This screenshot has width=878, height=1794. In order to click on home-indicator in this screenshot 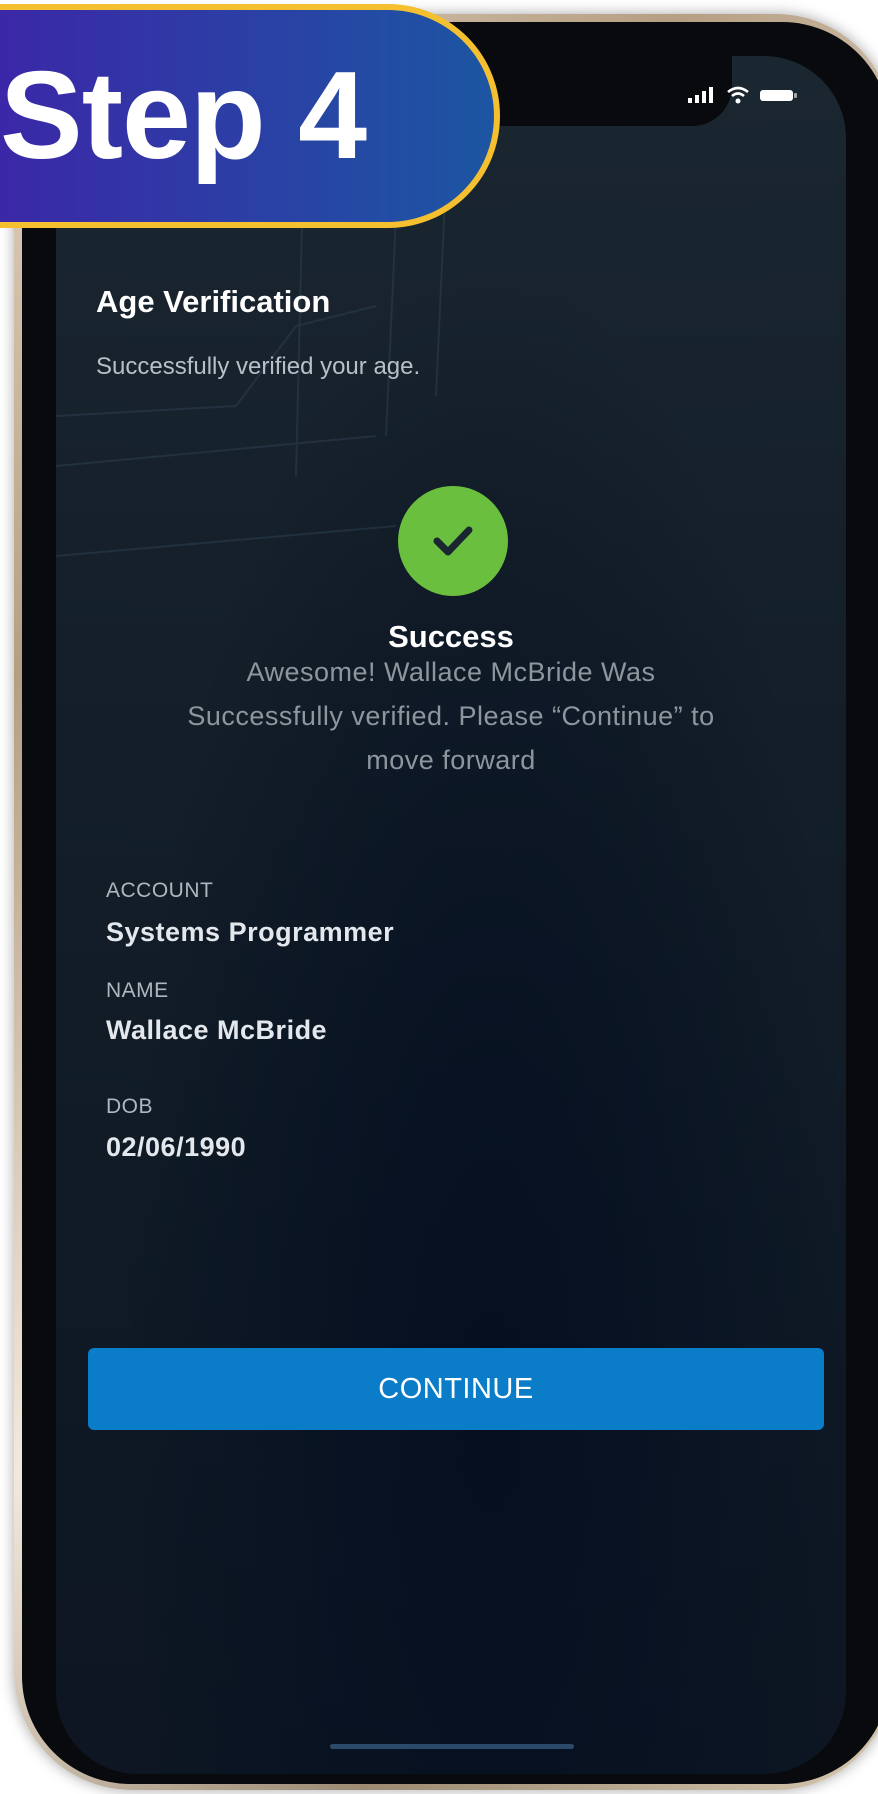, I will do `click(452, 1746)`.